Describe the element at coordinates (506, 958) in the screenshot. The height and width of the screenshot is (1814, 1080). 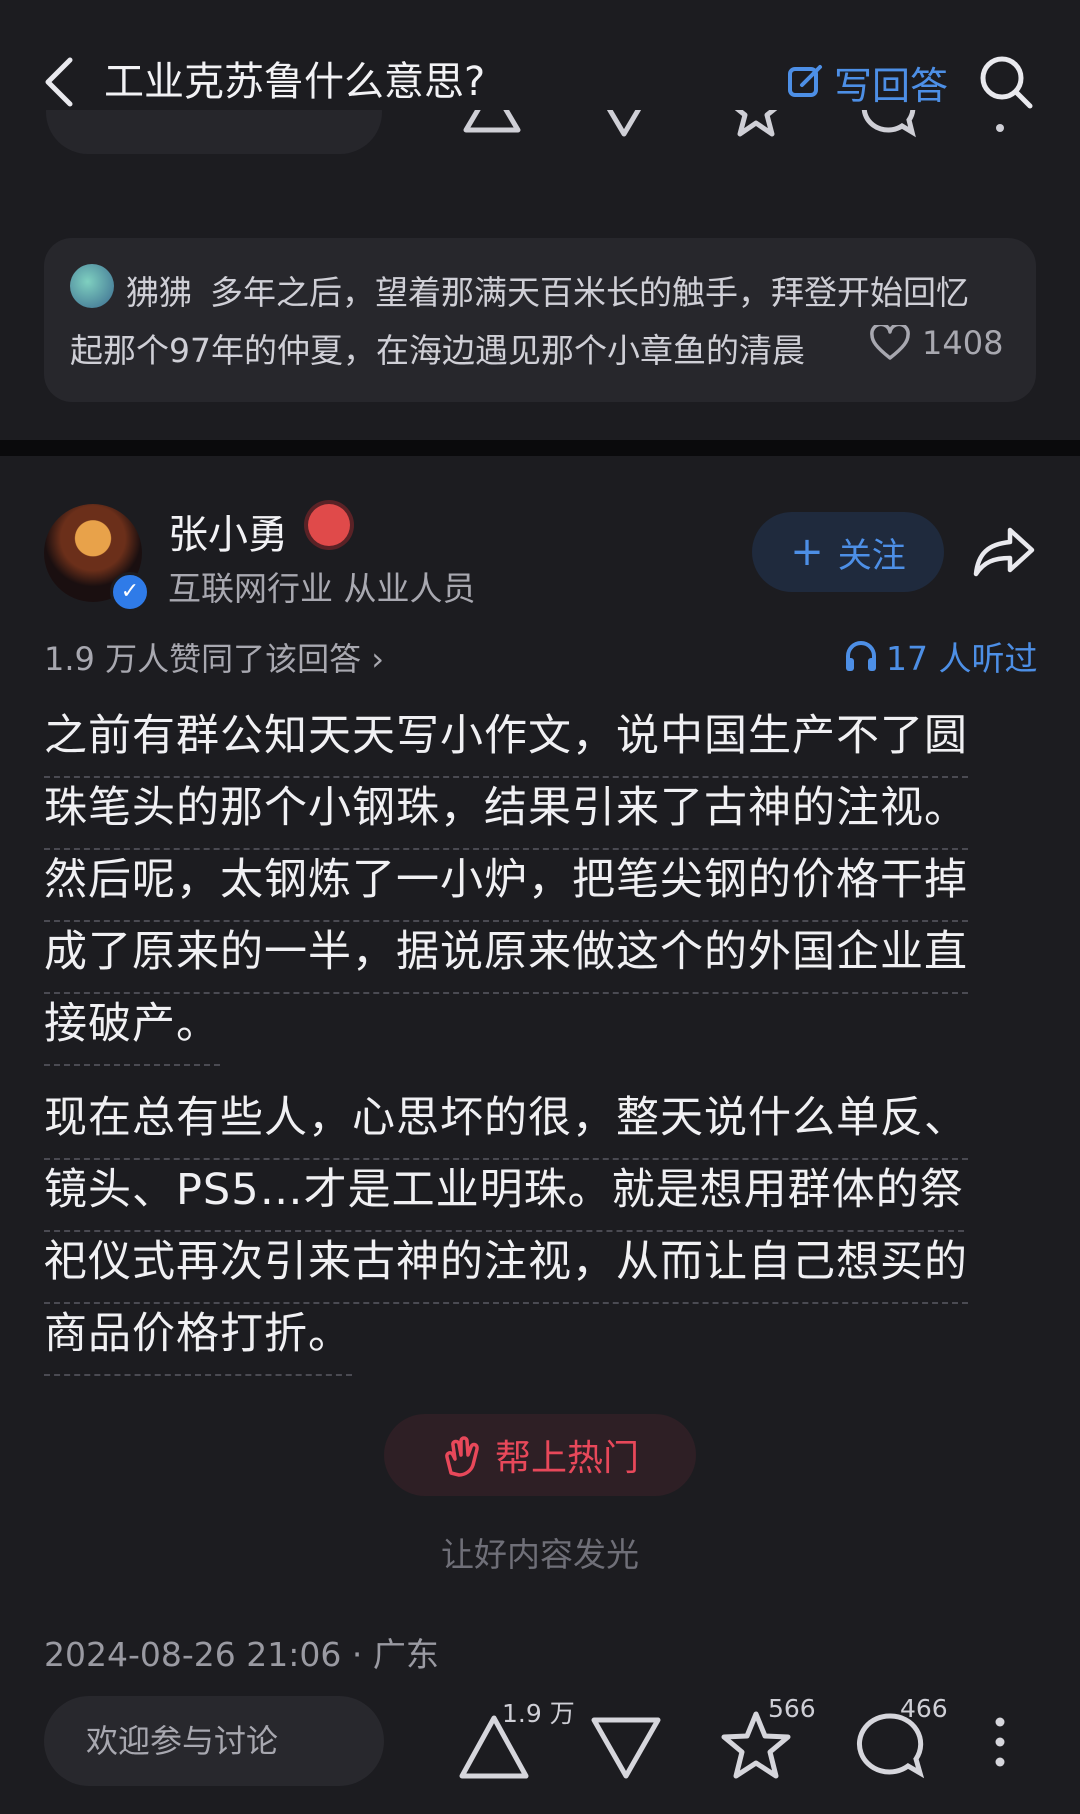
I see `text-line: 成了原来的一半，据说原来做这个的外国企业直` at that location.